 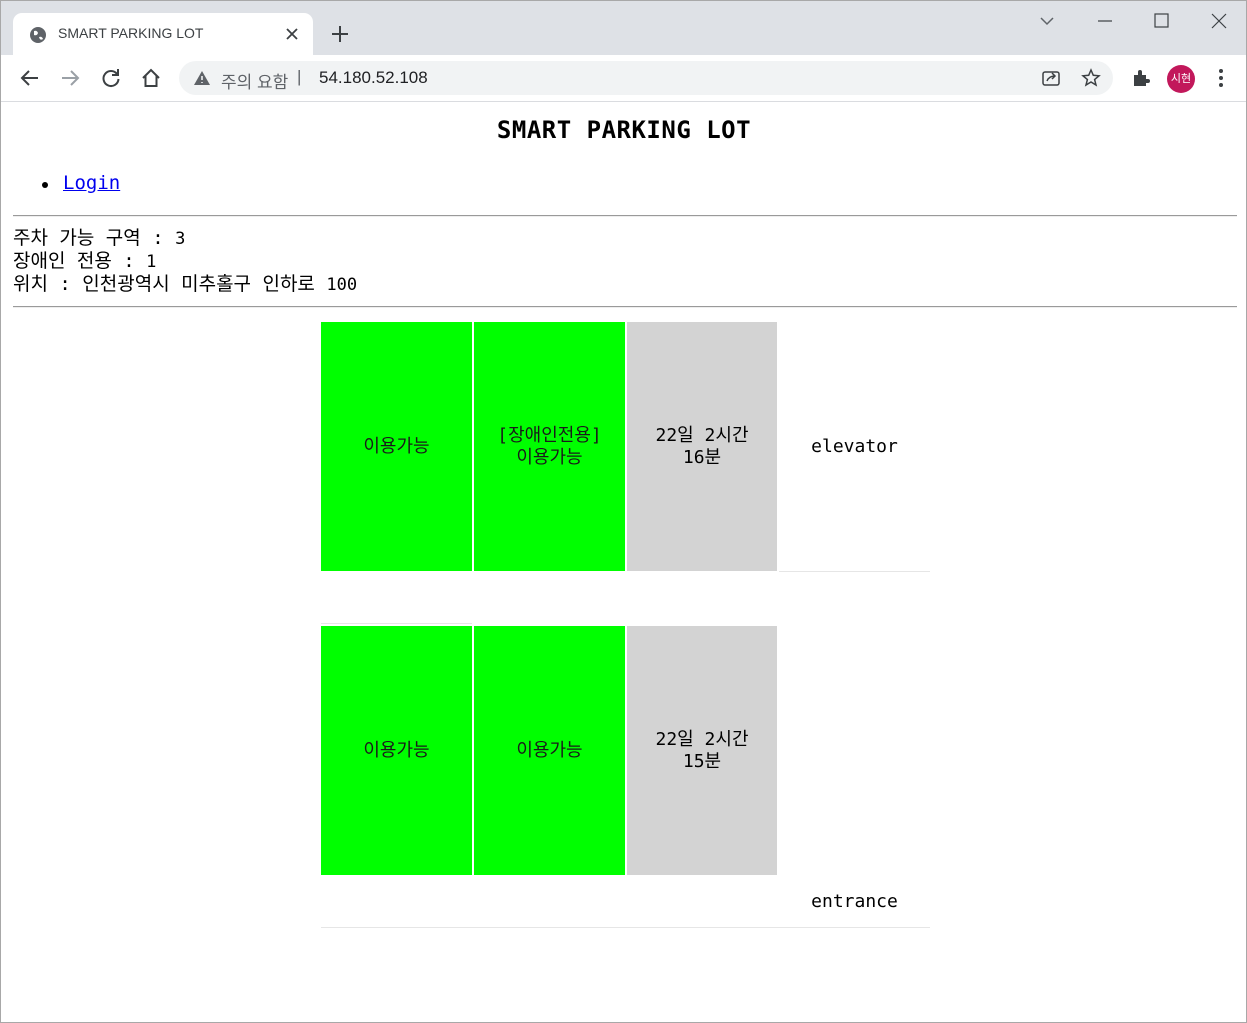 I want to click on back-arrow-icon, so click(x=30, y=78).